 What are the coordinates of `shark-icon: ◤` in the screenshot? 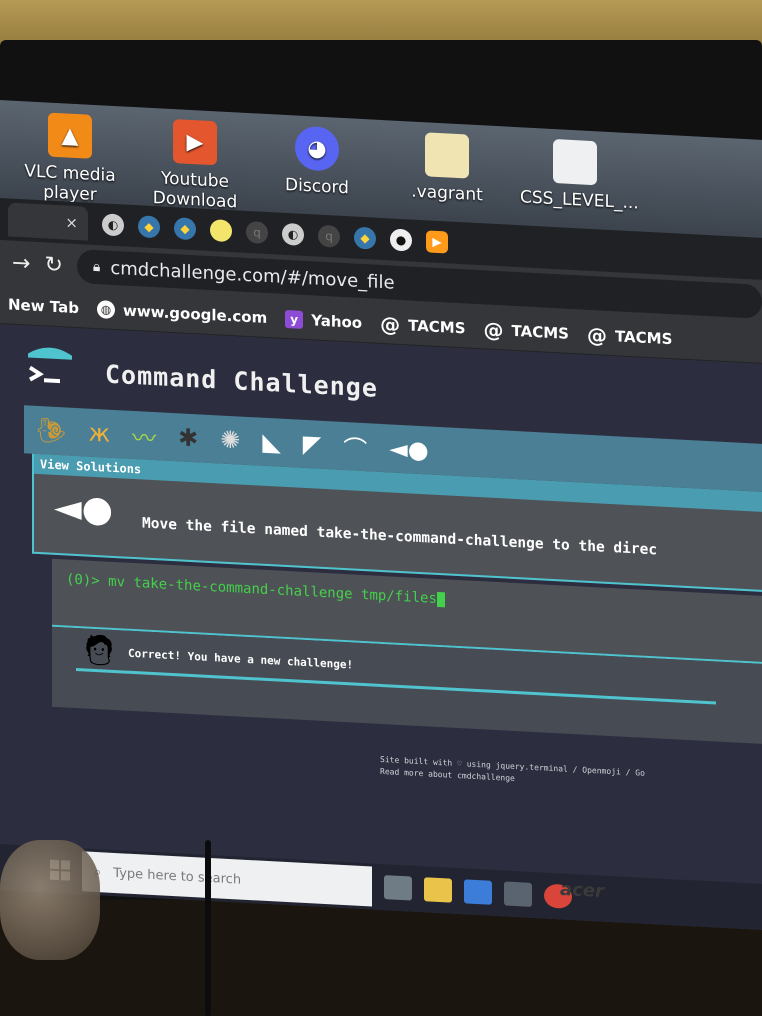 It's located at (312, 444).